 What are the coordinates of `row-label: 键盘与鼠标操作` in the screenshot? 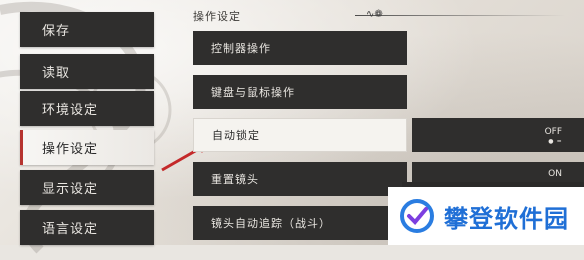 It's located at (253, 92).